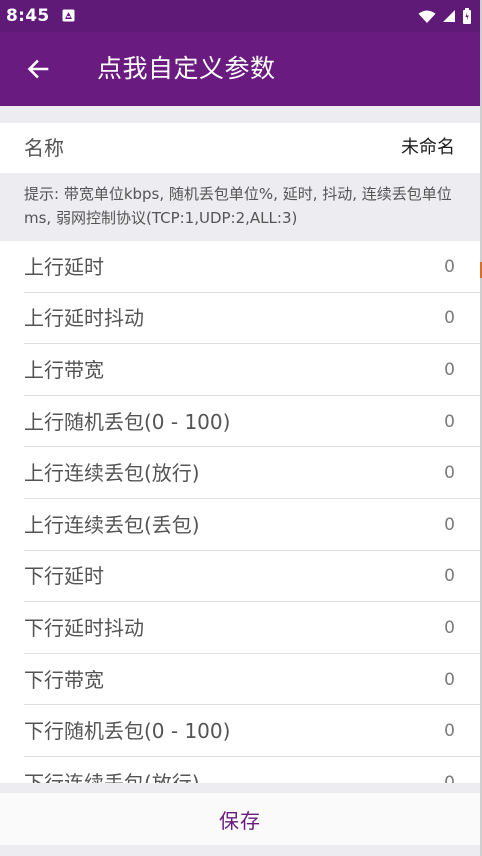 This screenshot has width=482, height=856. I want to click on param-label: 上行连续丢包(丢包), so click(112, 524).